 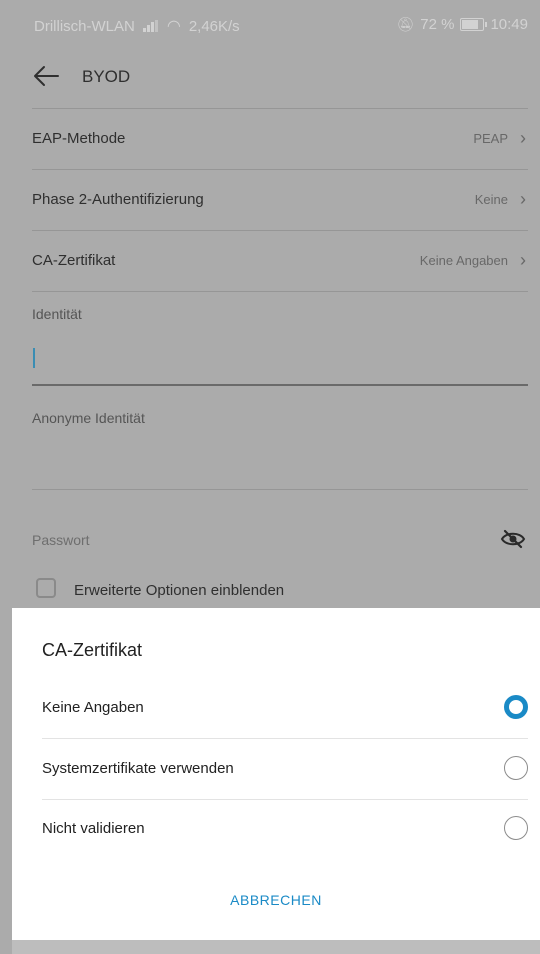 What do you see at coordinates (280, 260) in the screenshot?
I see `ca-certificate-row: CA-Zertifikat Keine Angaben ›` at bounding box center [280, 260].